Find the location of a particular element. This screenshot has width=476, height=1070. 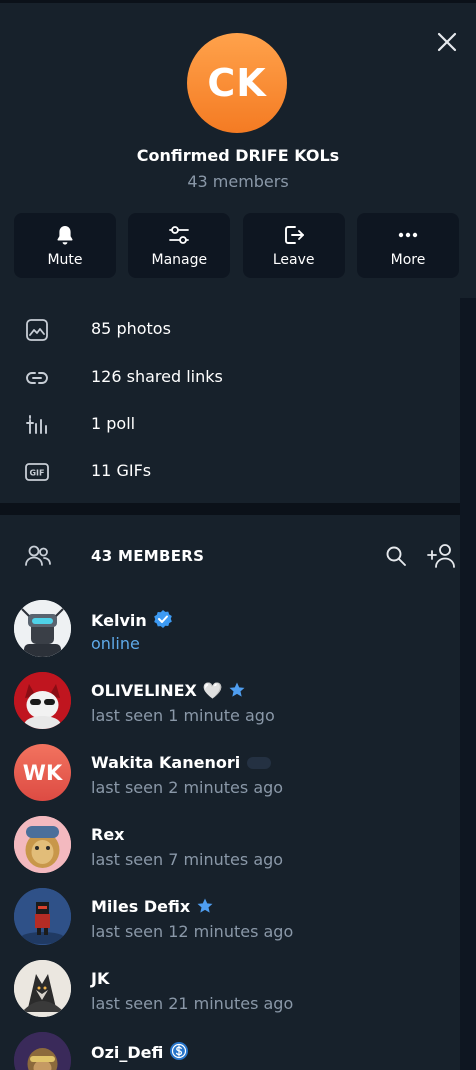

media-row-links: 126 shared links is located at coordinates (230, 377).